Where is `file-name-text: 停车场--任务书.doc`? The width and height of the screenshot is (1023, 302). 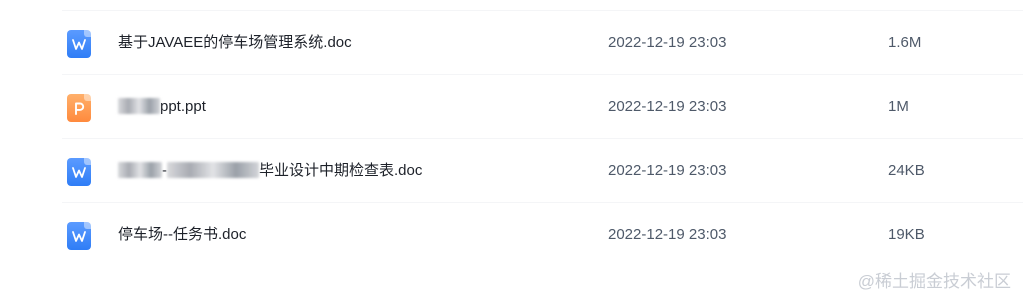 file-name-text: 停车场--任务书.doc is located at coordinates (182, 234).